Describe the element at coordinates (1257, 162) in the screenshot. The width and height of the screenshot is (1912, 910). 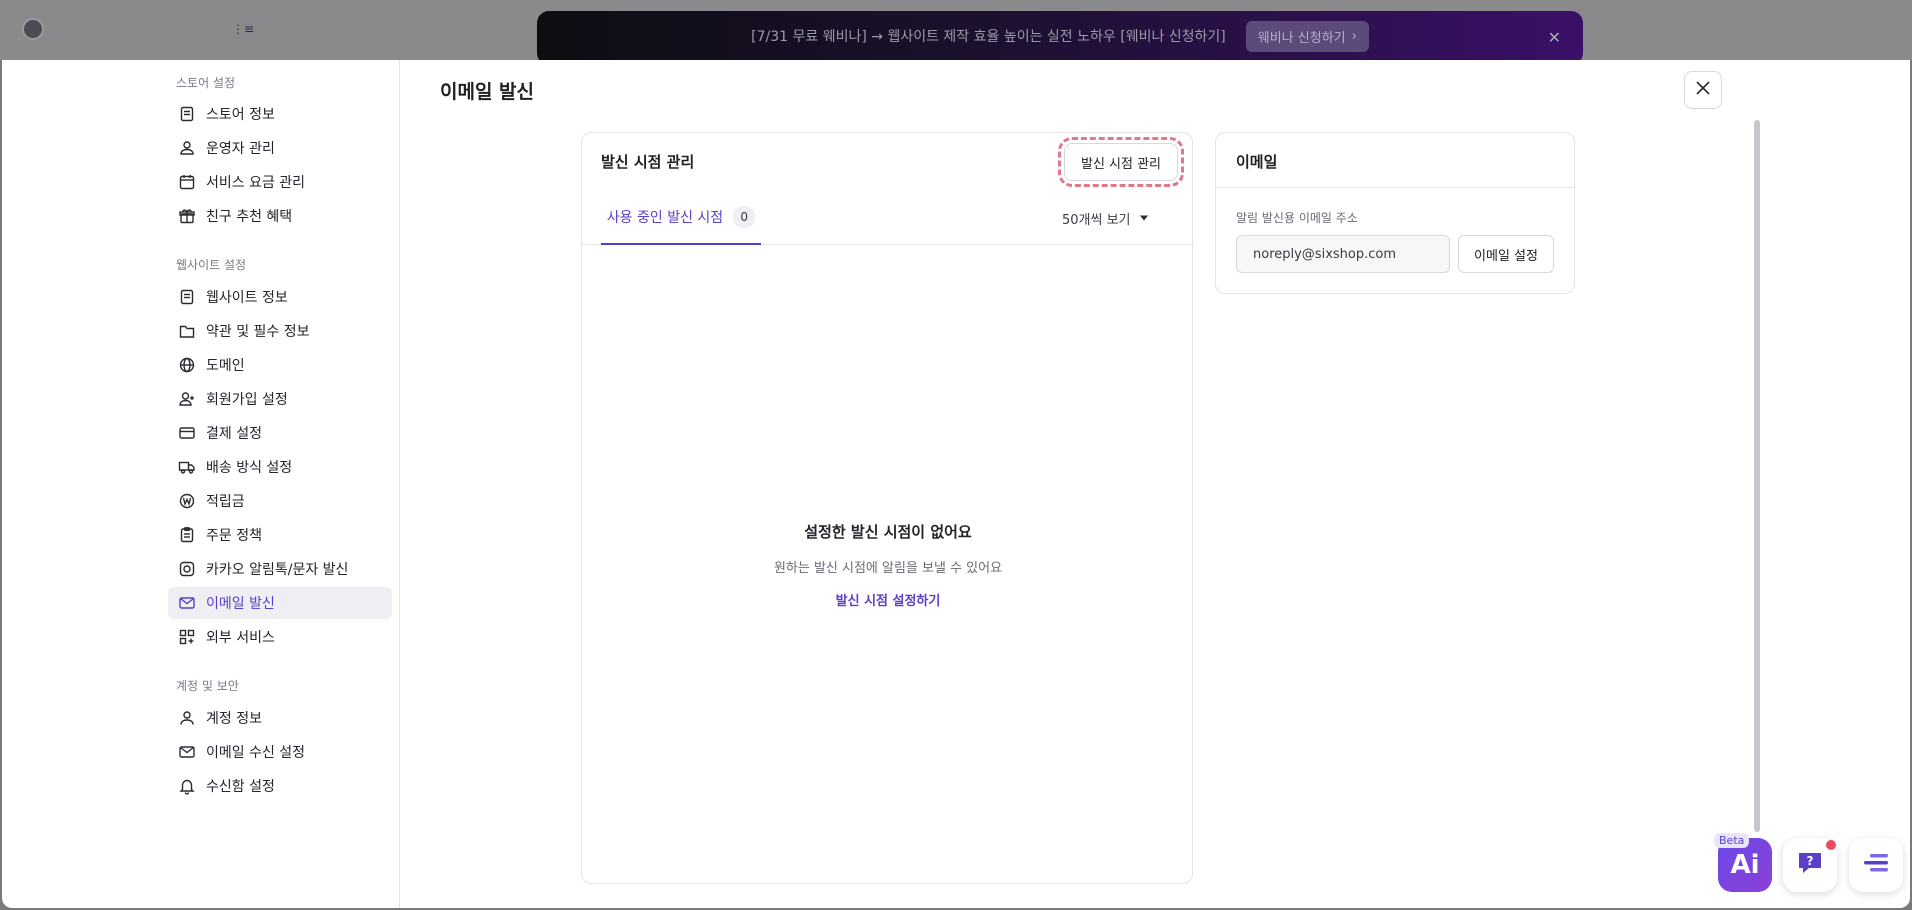
I see `email-card-title: 이메일` at that location.